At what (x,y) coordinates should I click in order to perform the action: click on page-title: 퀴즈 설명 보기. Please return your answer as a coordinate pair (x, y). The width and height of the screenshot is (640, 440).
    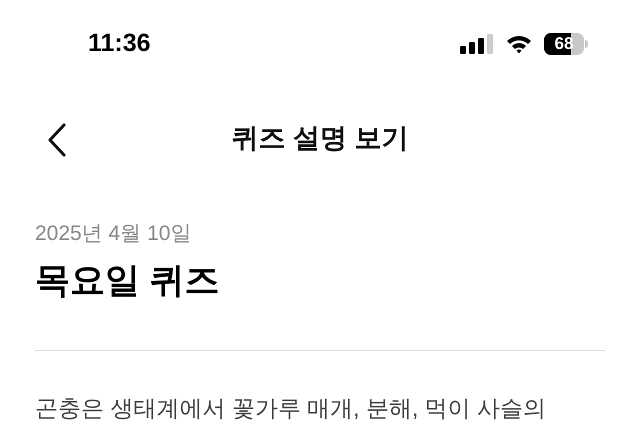
    Looking at the image, I should click on (319, 138).